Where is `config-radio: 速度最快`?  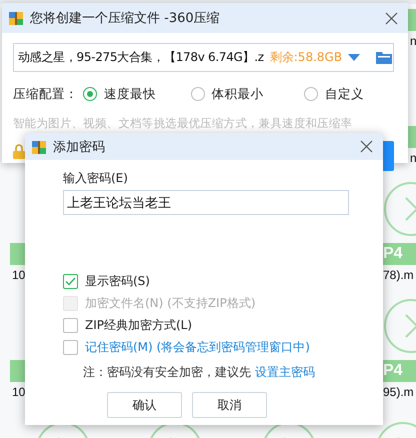
config-radio: 速度最快 is located at coordinates (136, 94).